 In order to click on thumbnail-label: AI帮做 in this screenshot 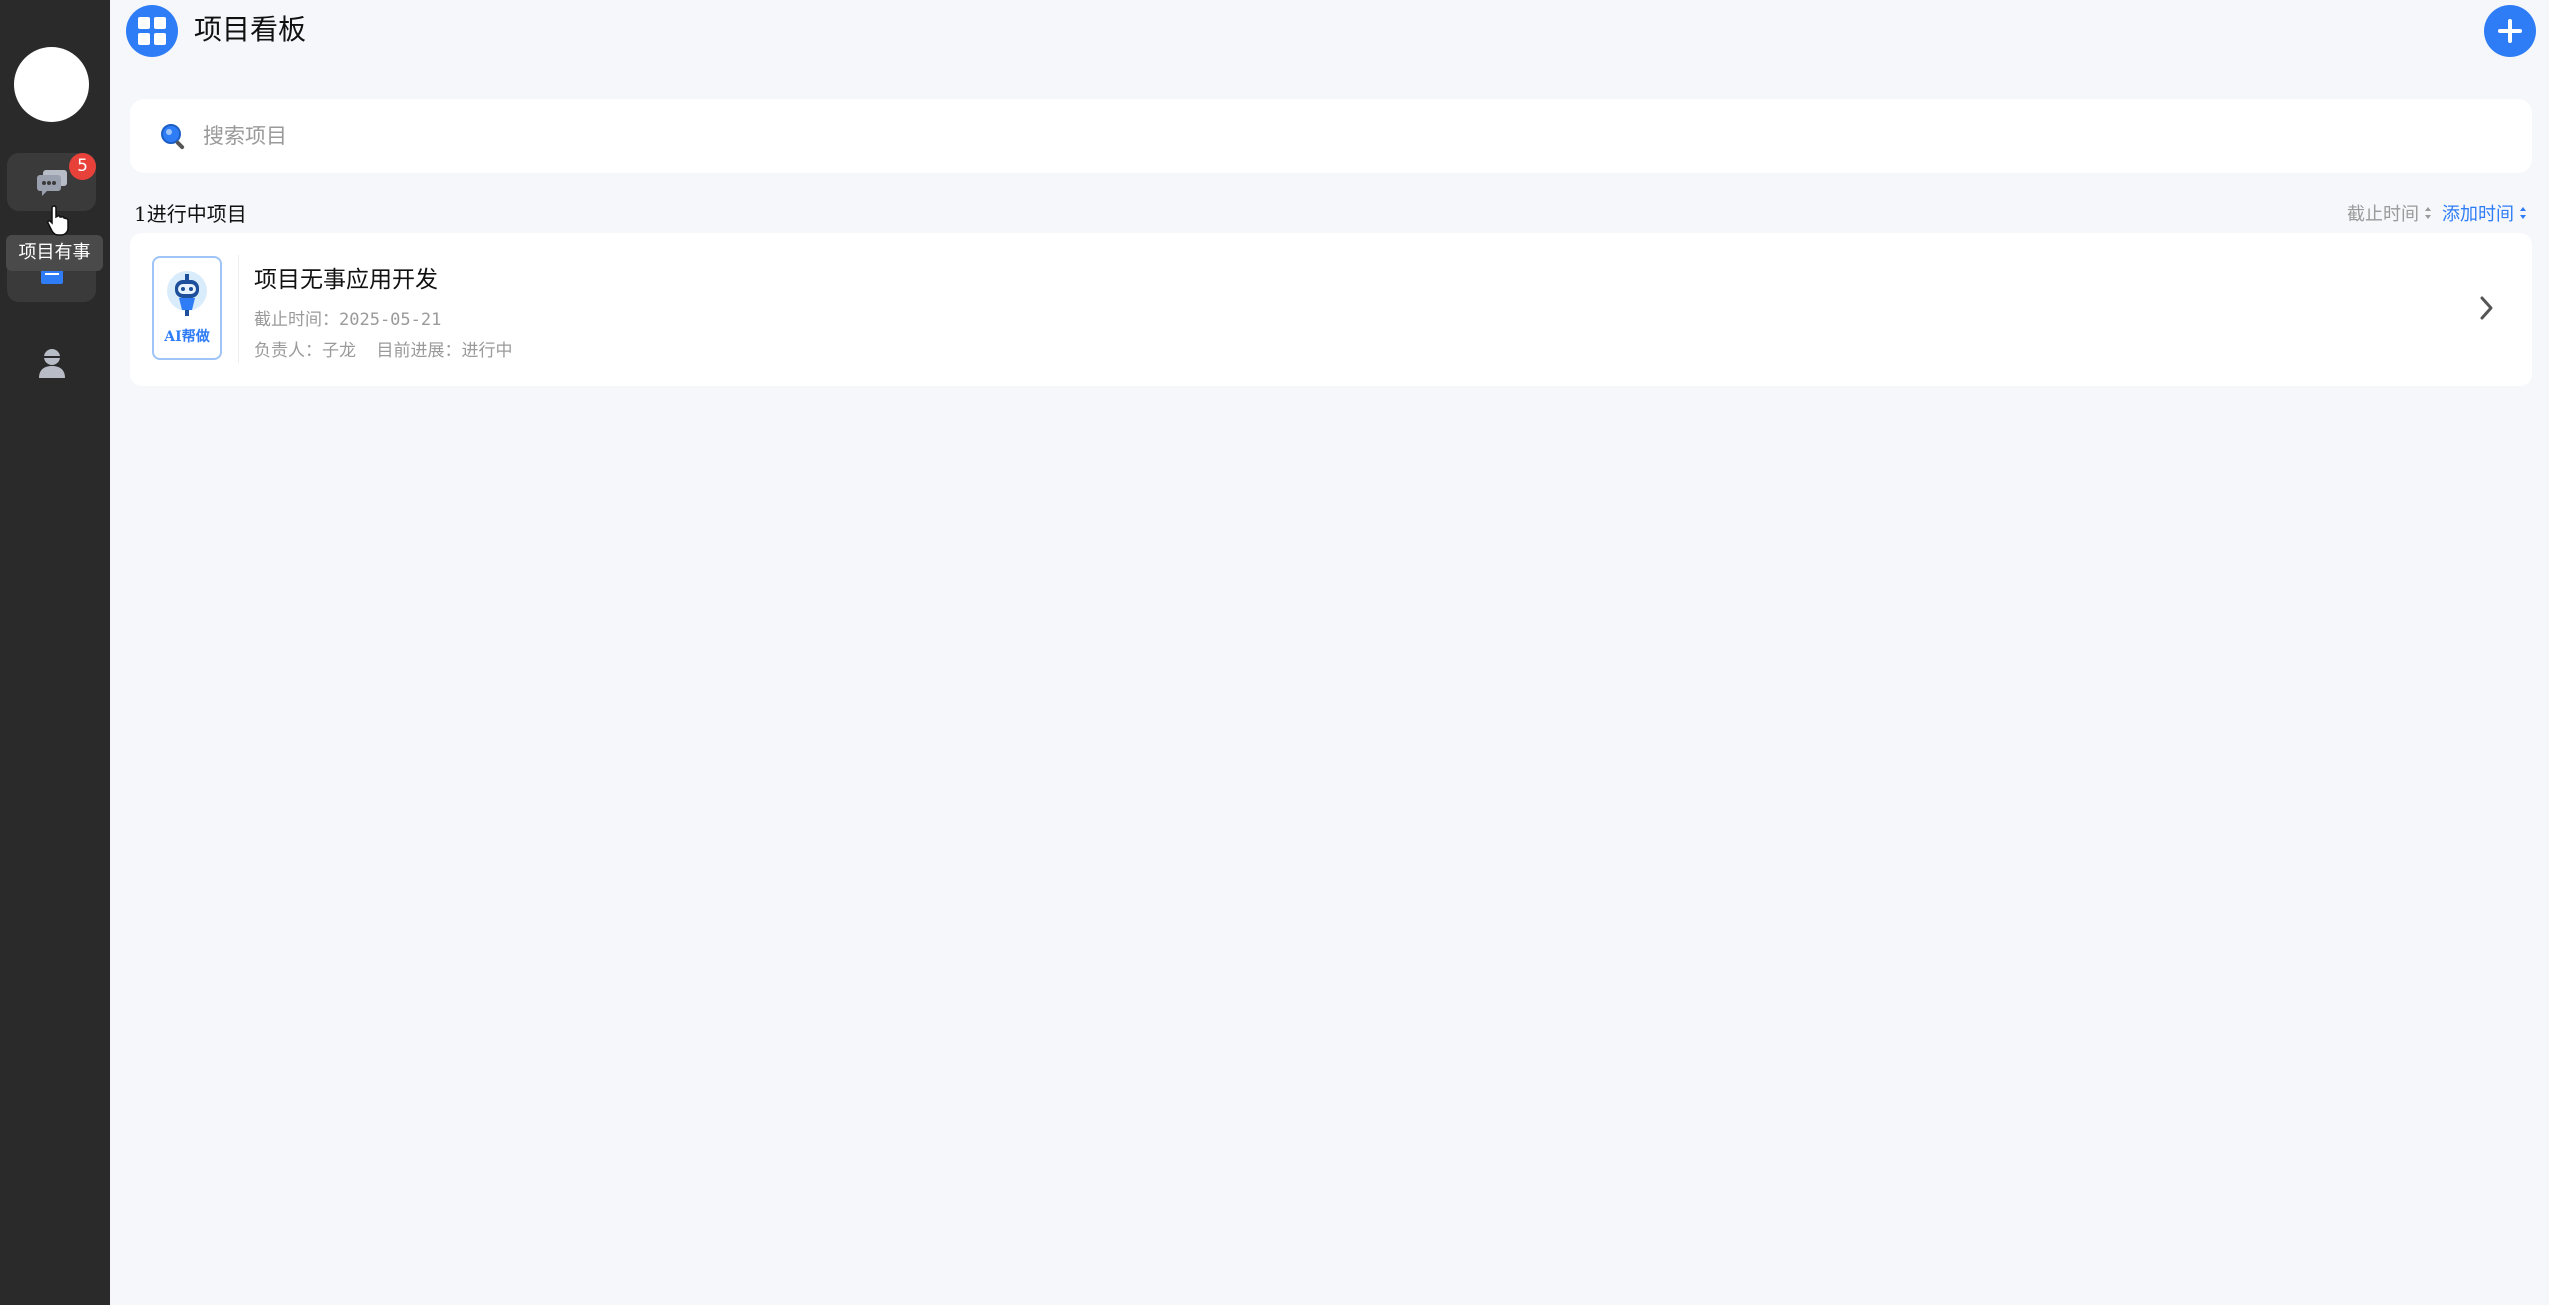, I will do `click(187, 337)`.